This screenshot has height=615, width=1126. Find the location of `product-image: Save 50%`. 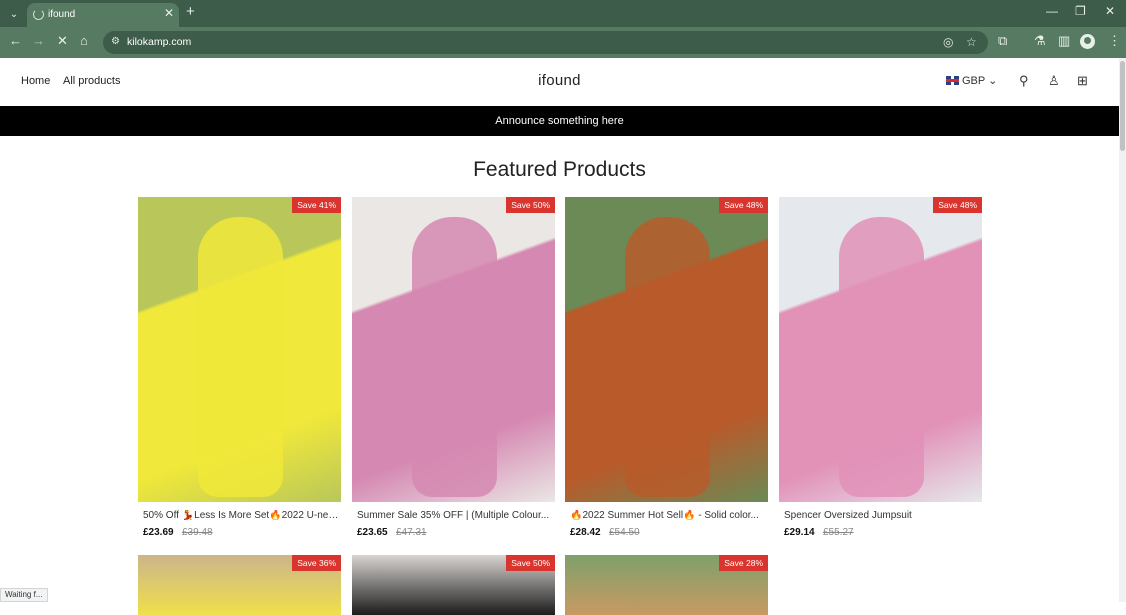

product-image: Save 50% is located at coordinates (453, 349).